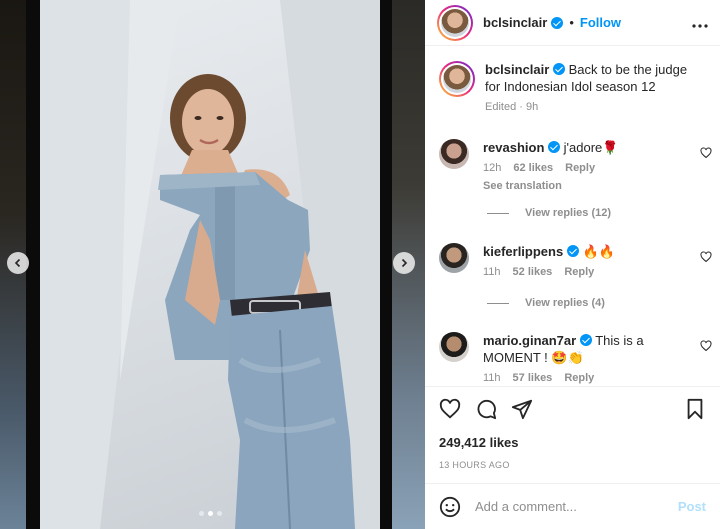  I want to click on comment-meta: 11h 57 likes Reply, so click(590, 378).